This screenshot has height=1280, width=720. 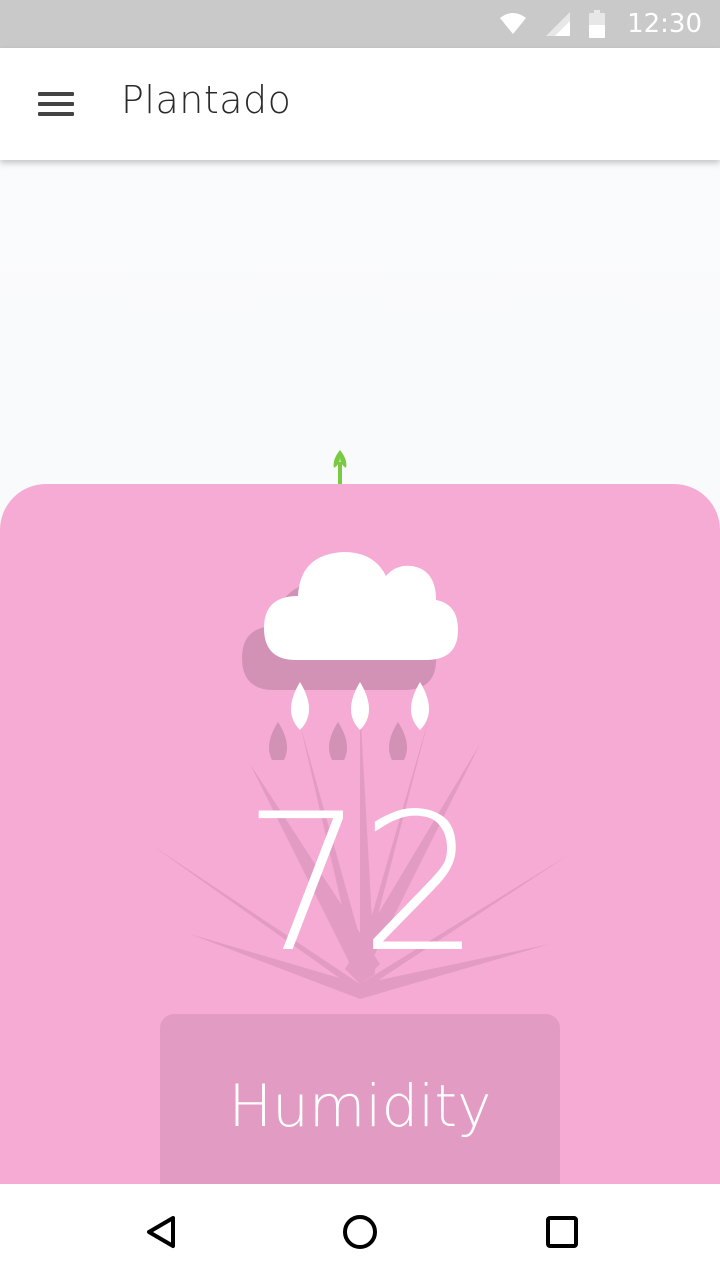 I want to click on back-icon, so click(x=161, y=1232).